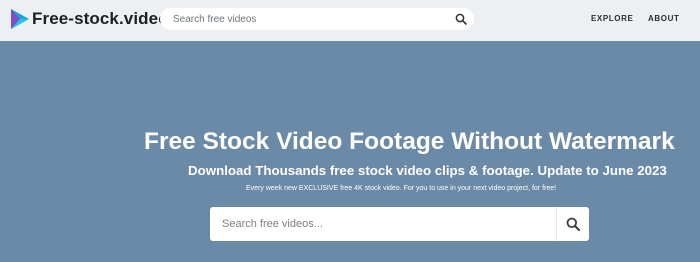 The width and height of the screenshot is (700, 262). I want to click on nav-about: ABOUT, so click(663, 18).